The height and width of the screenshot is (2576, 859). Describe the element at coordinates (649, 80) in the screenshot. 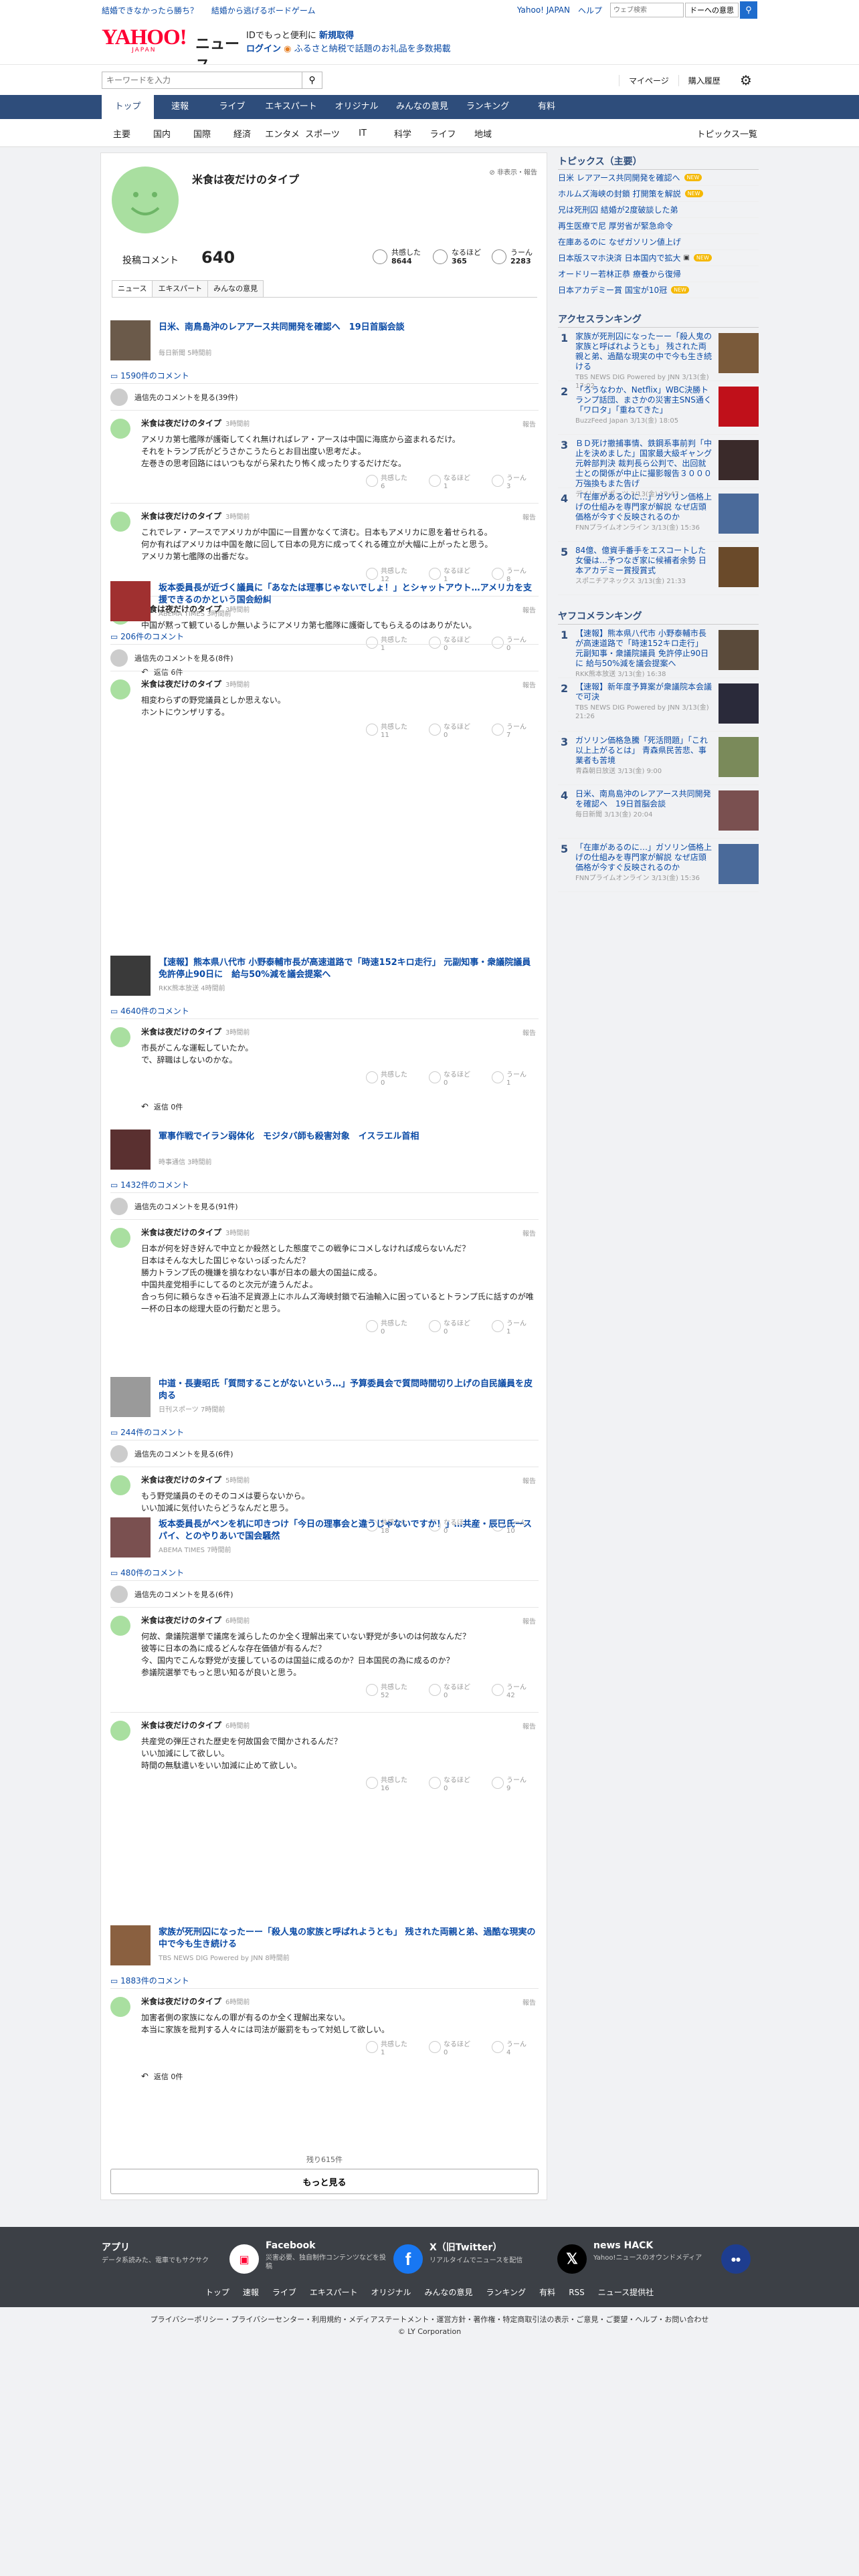

I see `mypage-link: マイページ` at that location.